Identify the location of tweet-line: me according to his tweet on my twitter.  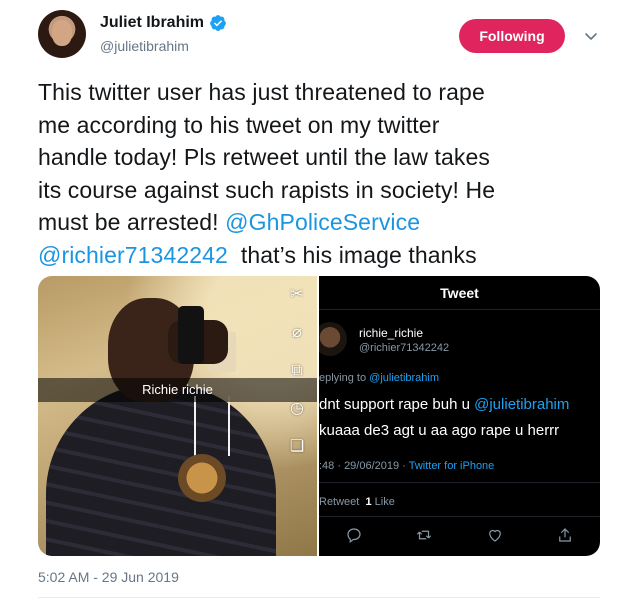
(239, 124).